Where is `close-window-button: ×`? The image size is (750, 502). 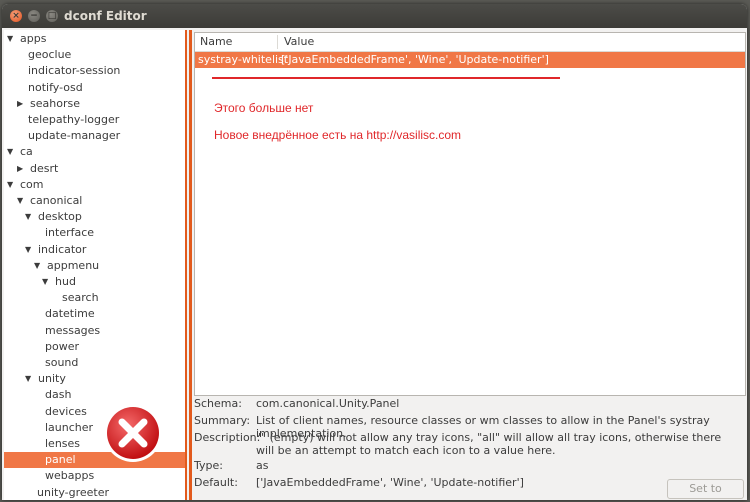
close-window-button: × is located at coordinates (16, 16).